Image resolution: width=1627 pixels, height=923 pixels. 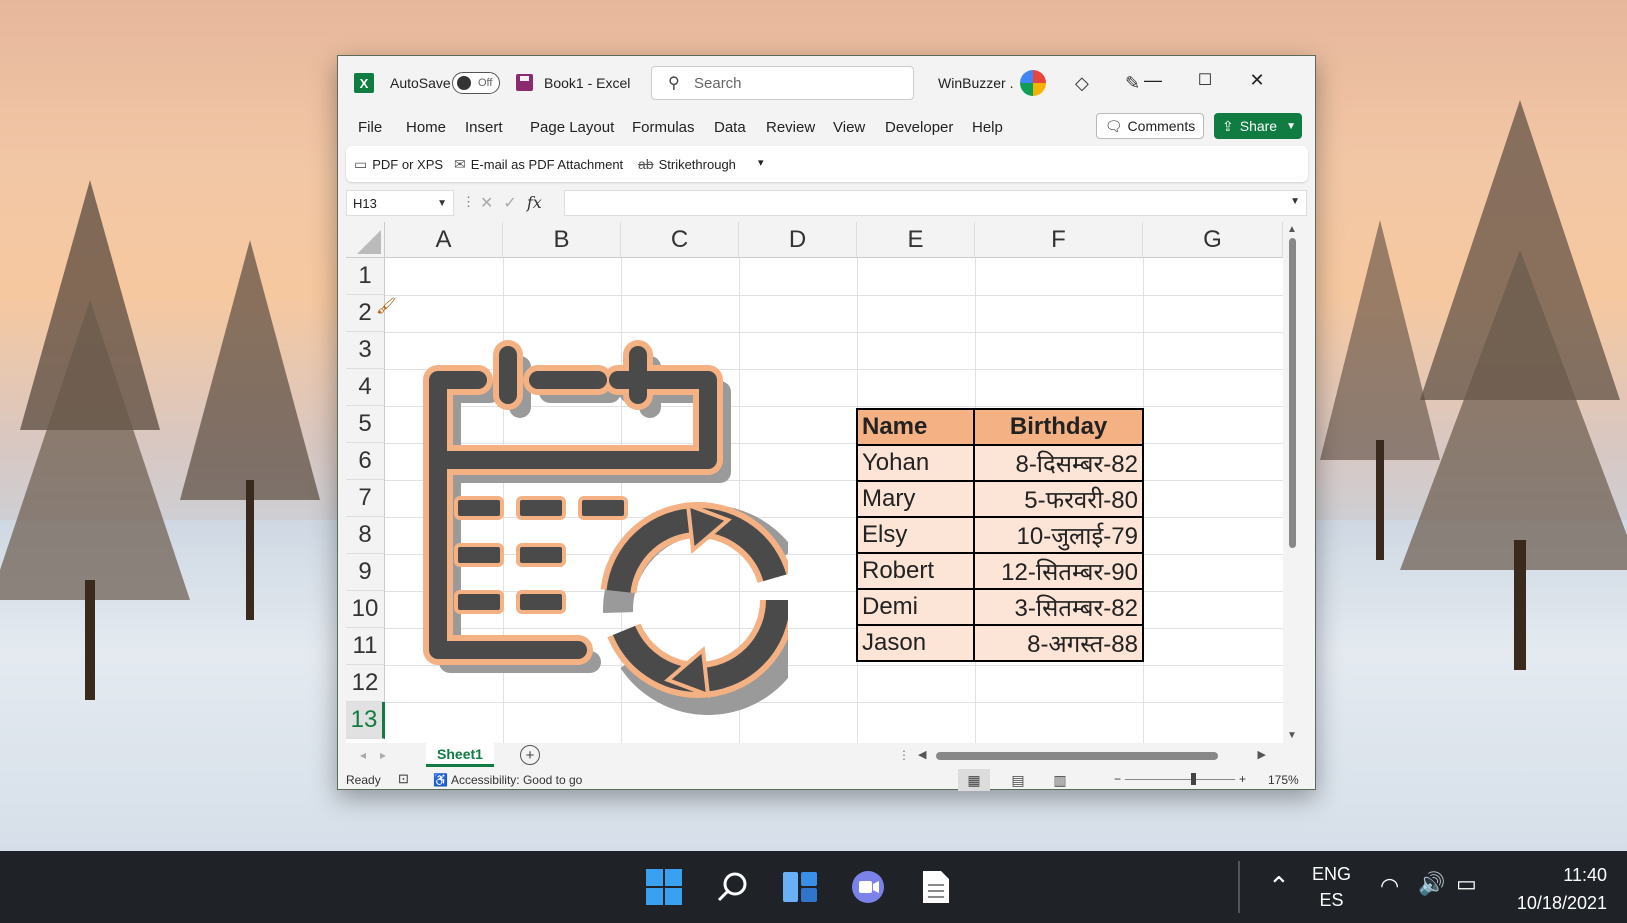 I want to click on menu-view: View, so click(x=849, y=127).